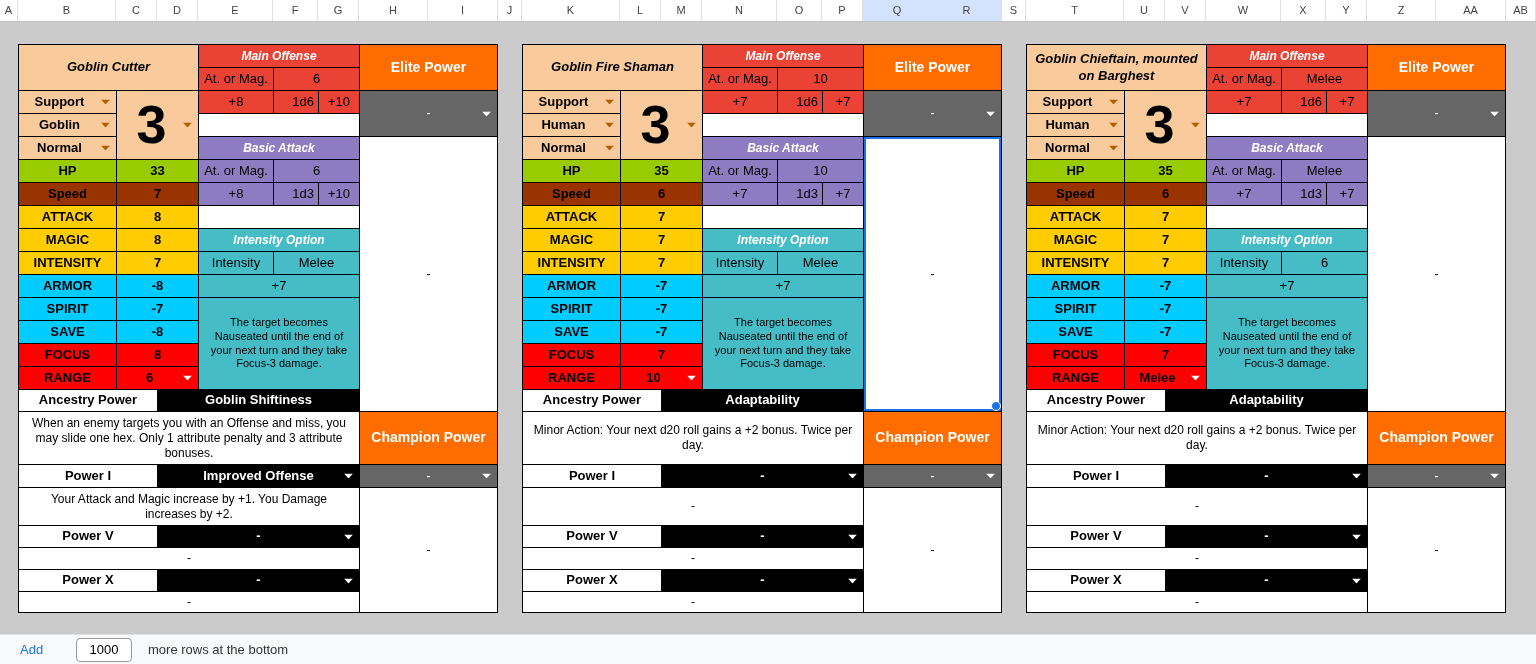 This screenshot has height=664, width=1536. I want to click on hit-bonus: +8, so click(236, 194).